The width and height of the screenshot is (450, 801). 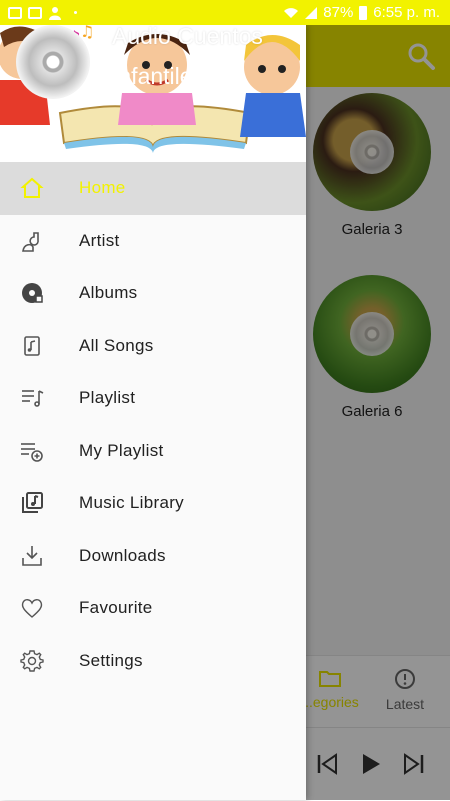 I want to click on app-subtitle: Infantiles, so click(x=158, y=76).